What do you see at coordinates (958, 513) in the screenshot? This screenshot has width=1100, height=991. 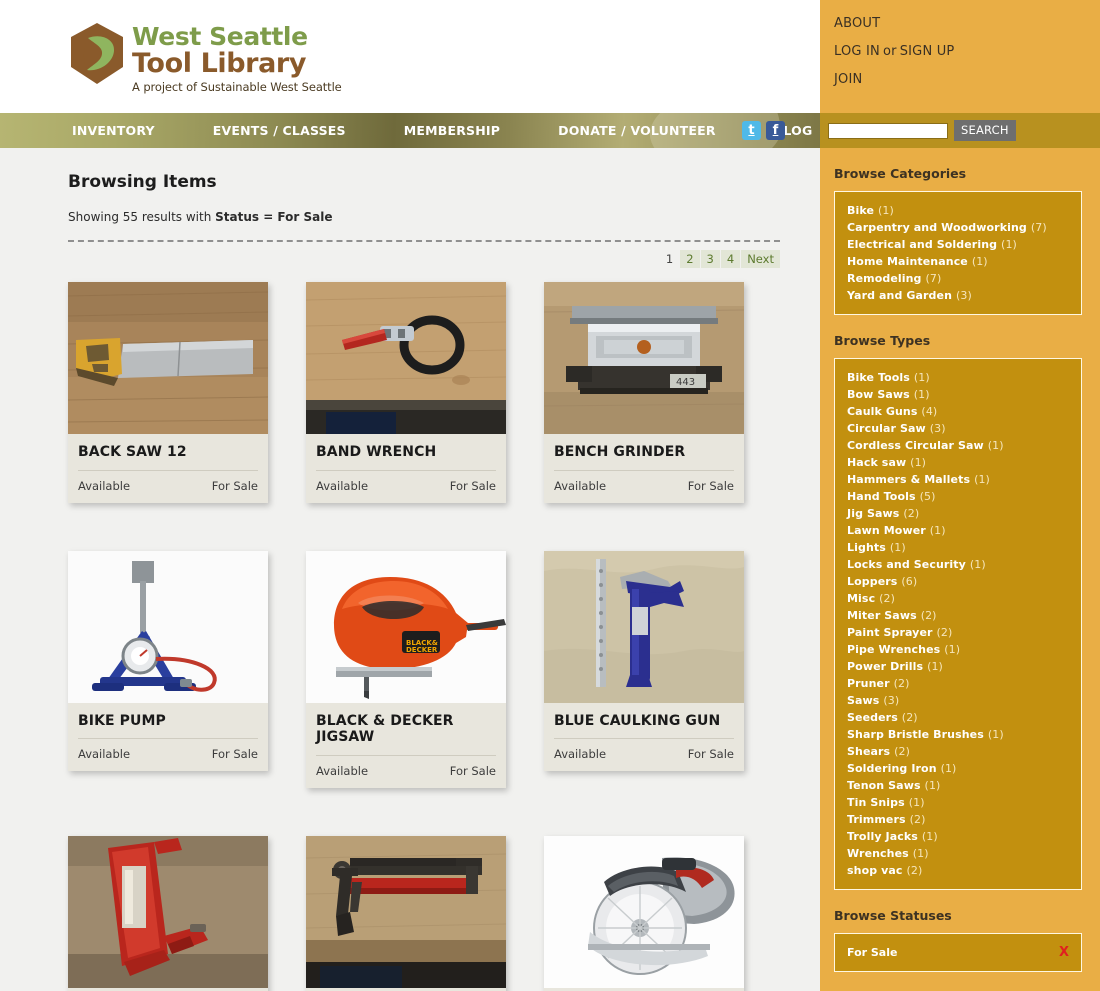 I see `type-item-jig-saws: Jig Saws (2)` at bounding box center [958, 513].